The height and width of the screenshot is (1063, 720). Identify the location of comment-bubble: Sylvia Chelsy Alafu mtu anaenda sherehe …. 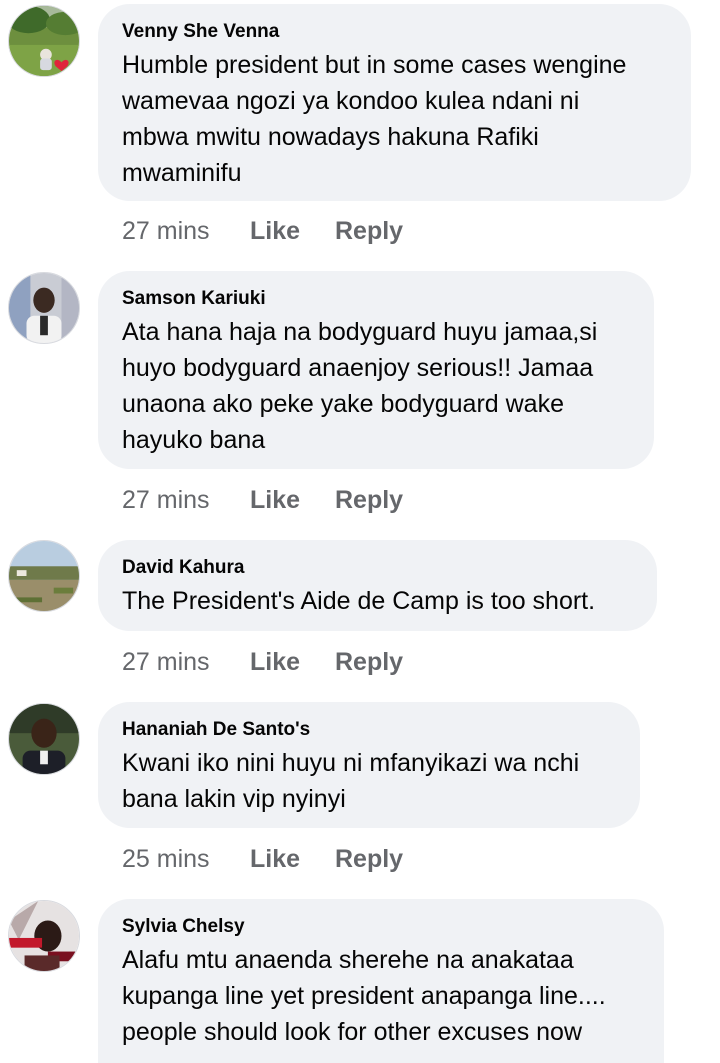
(381, 981).